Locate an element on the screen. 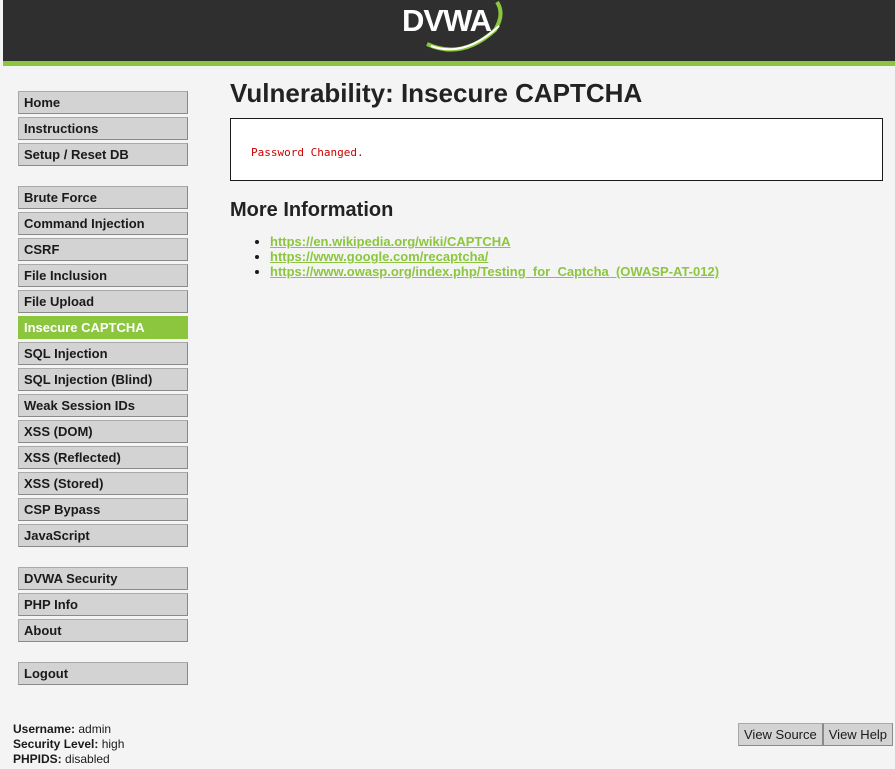 The height and width of the screenshot is (769, 895). more-information-heading: More Information is located at coordinates (312, 210).